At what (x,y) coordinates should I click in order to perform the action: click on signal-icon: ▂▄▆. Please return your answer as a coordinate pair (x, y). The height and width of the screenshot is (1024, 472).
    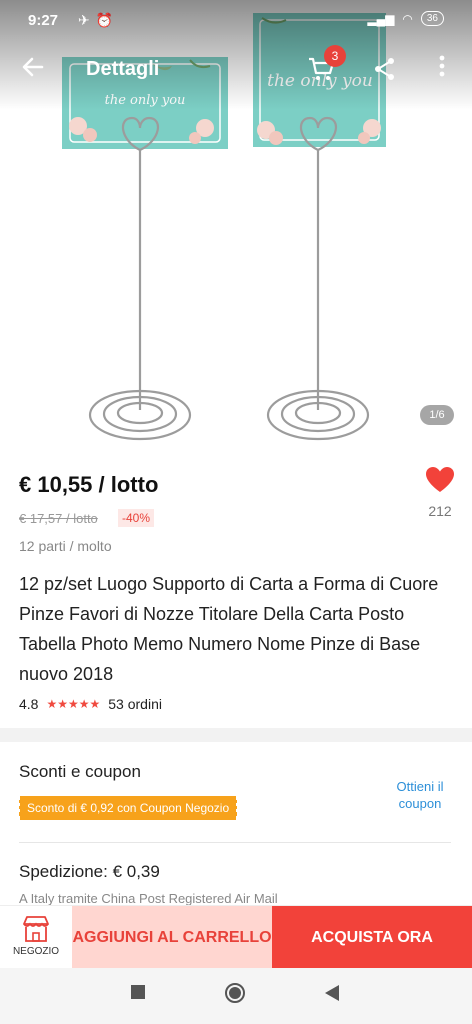
    Looking at the image, I should click on (381, 18).